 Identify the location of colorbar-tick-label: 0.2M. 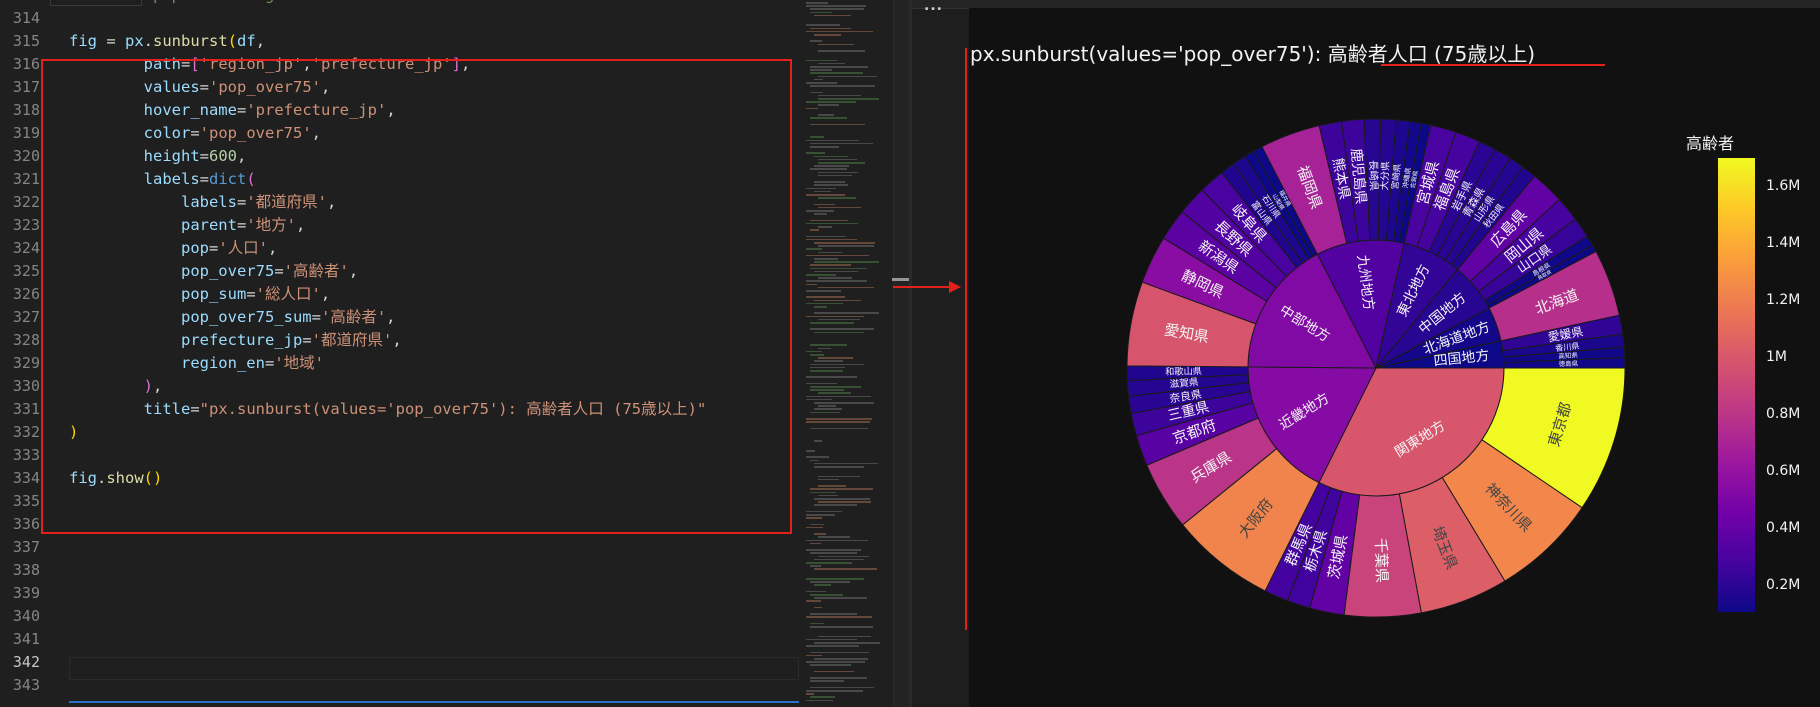
(1783, 585).